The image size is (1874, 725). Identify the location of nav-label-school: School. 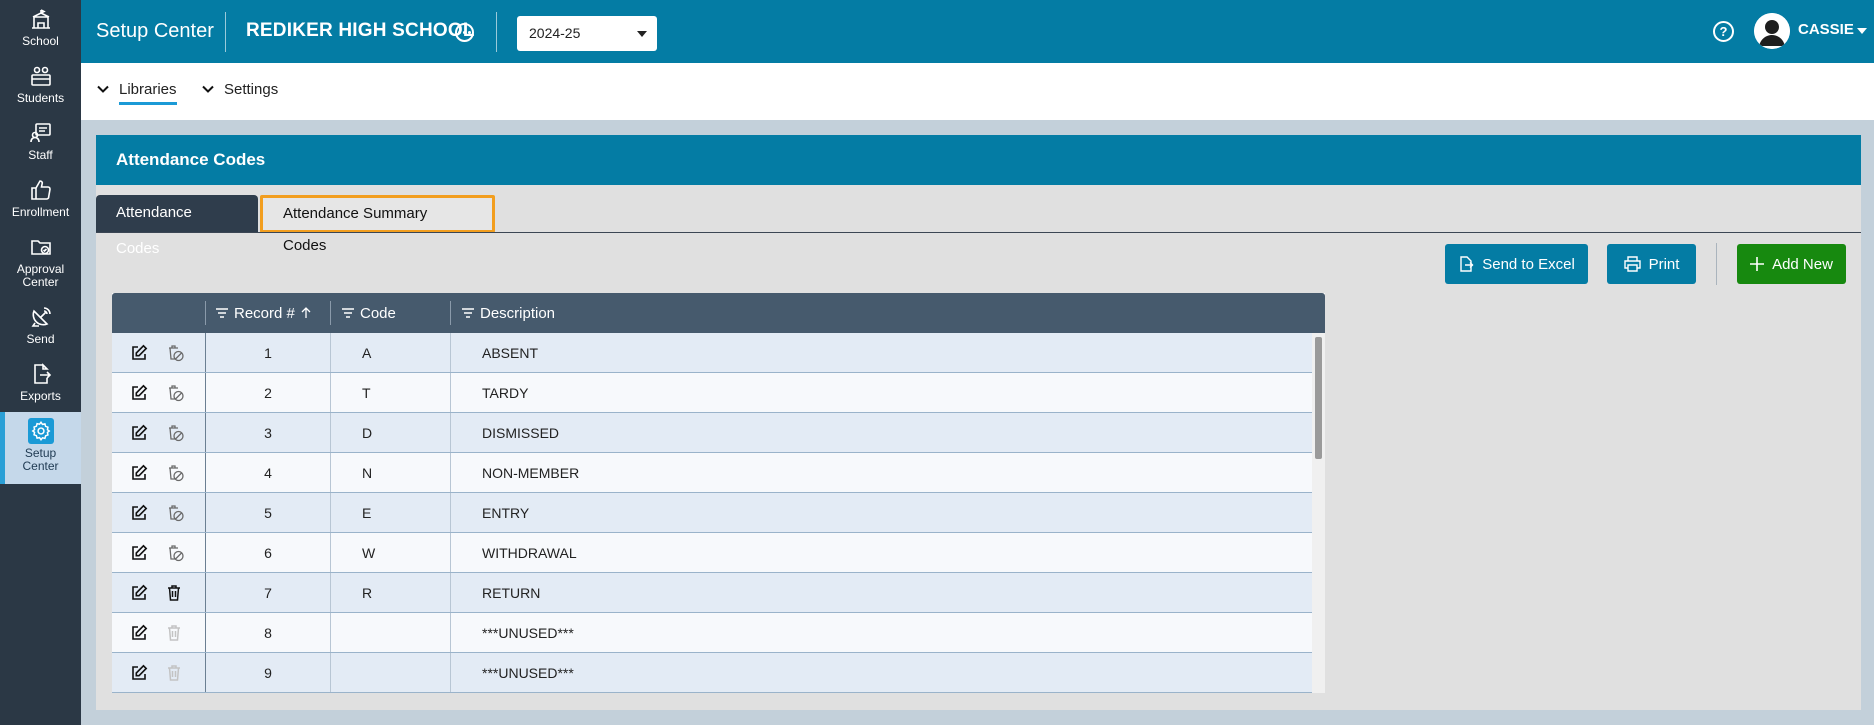
(40, 41).